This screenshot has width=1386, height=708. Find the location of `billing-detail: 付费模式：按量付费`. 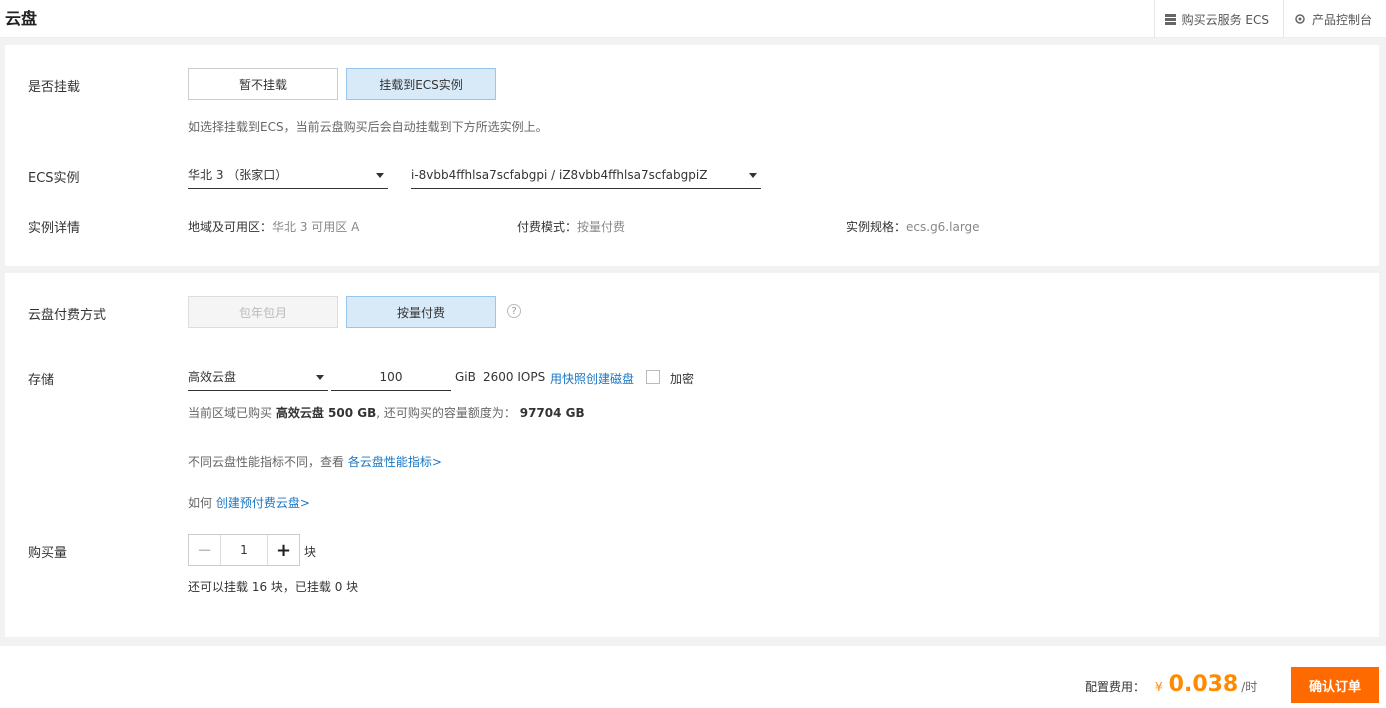

billing-detail: 付费模式：按量付费 is located at coordinates (571, 226).